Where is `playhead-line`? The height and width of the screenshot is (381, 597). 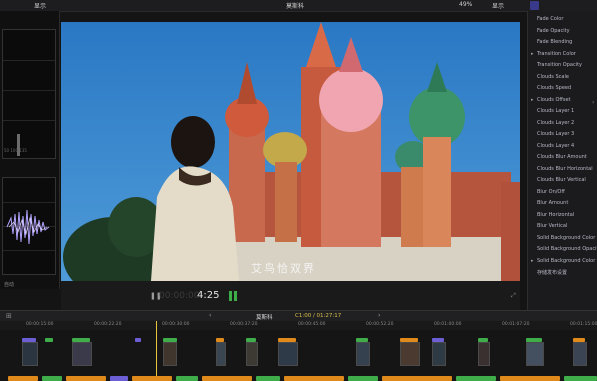 playhead-line is located at coordinates (156, 355).